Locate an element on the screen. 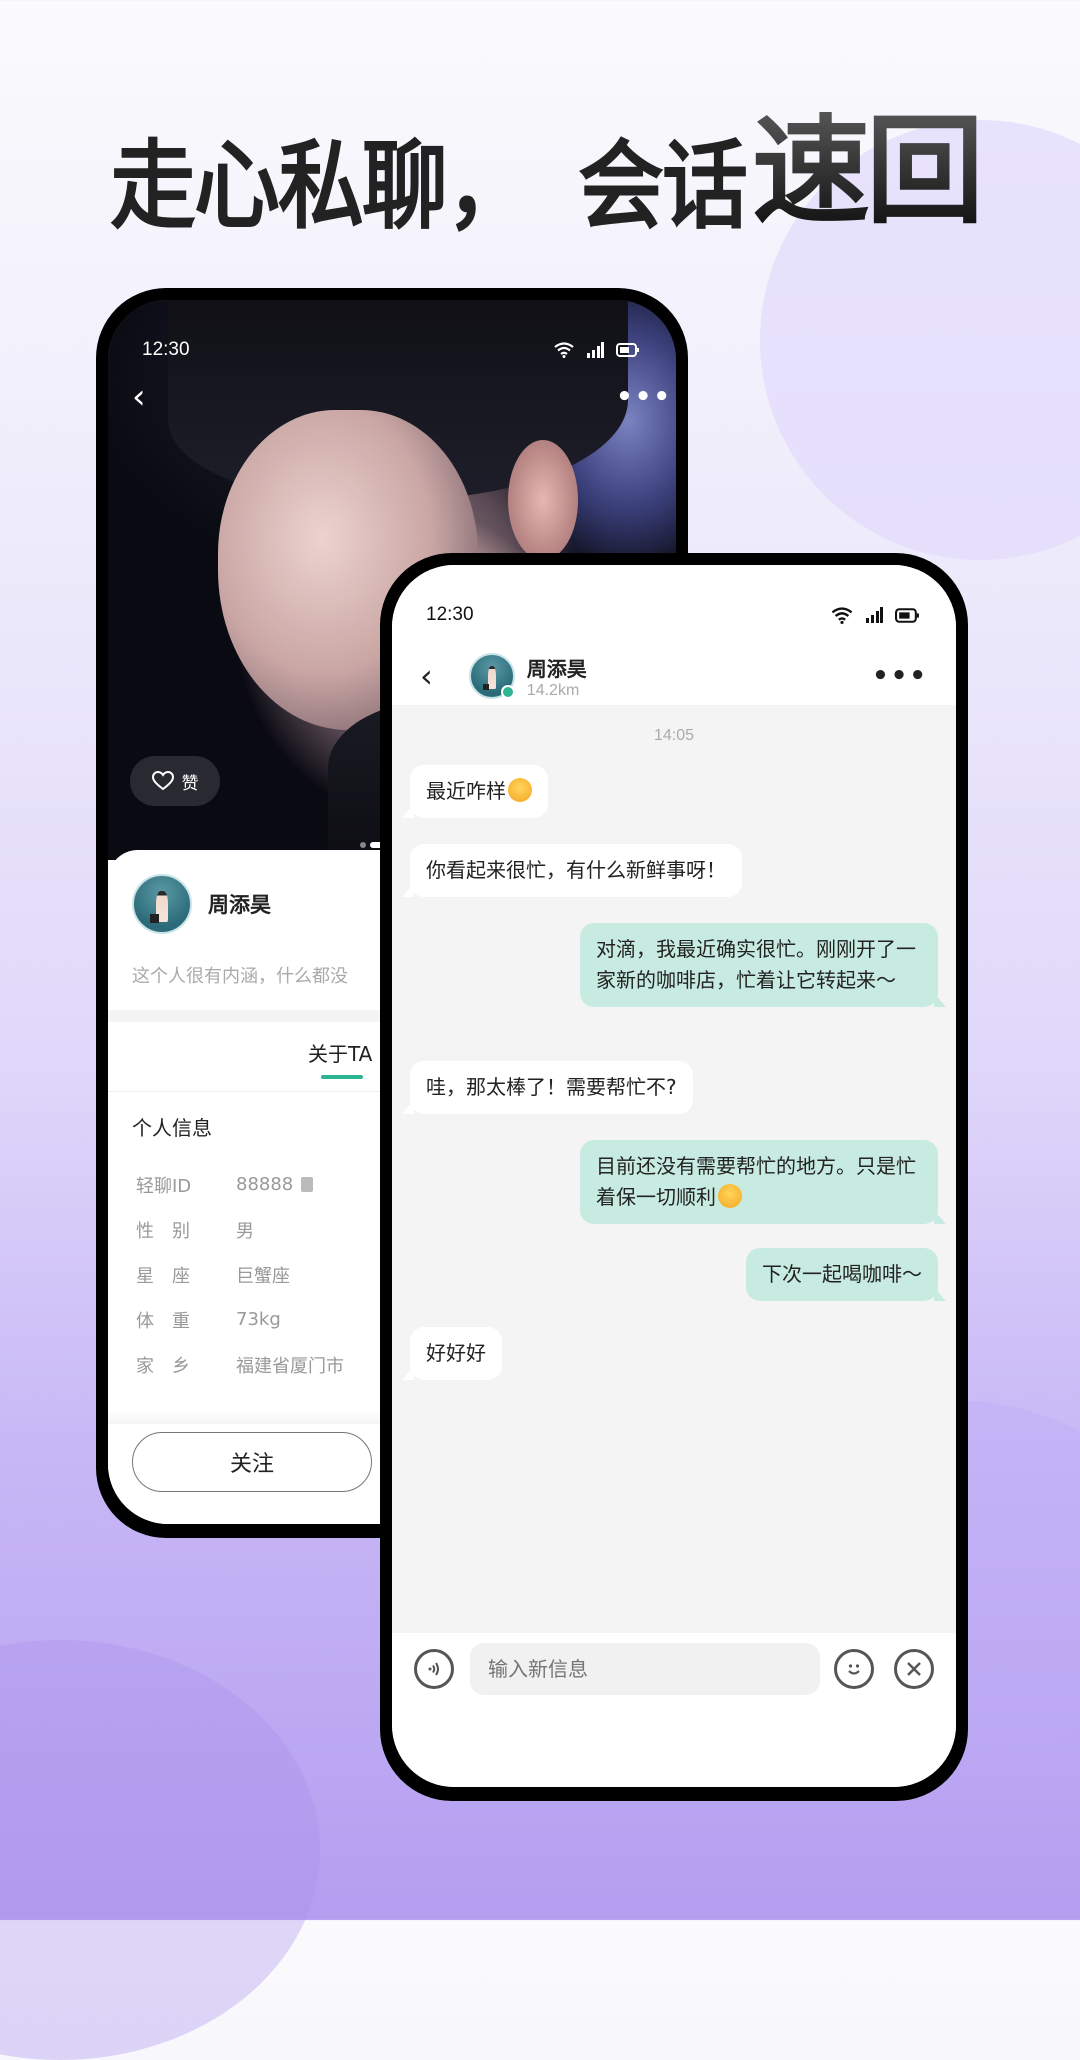 This screenshot has width=1080, height=2060. voice-icon is located at coordinates (433, 1669).